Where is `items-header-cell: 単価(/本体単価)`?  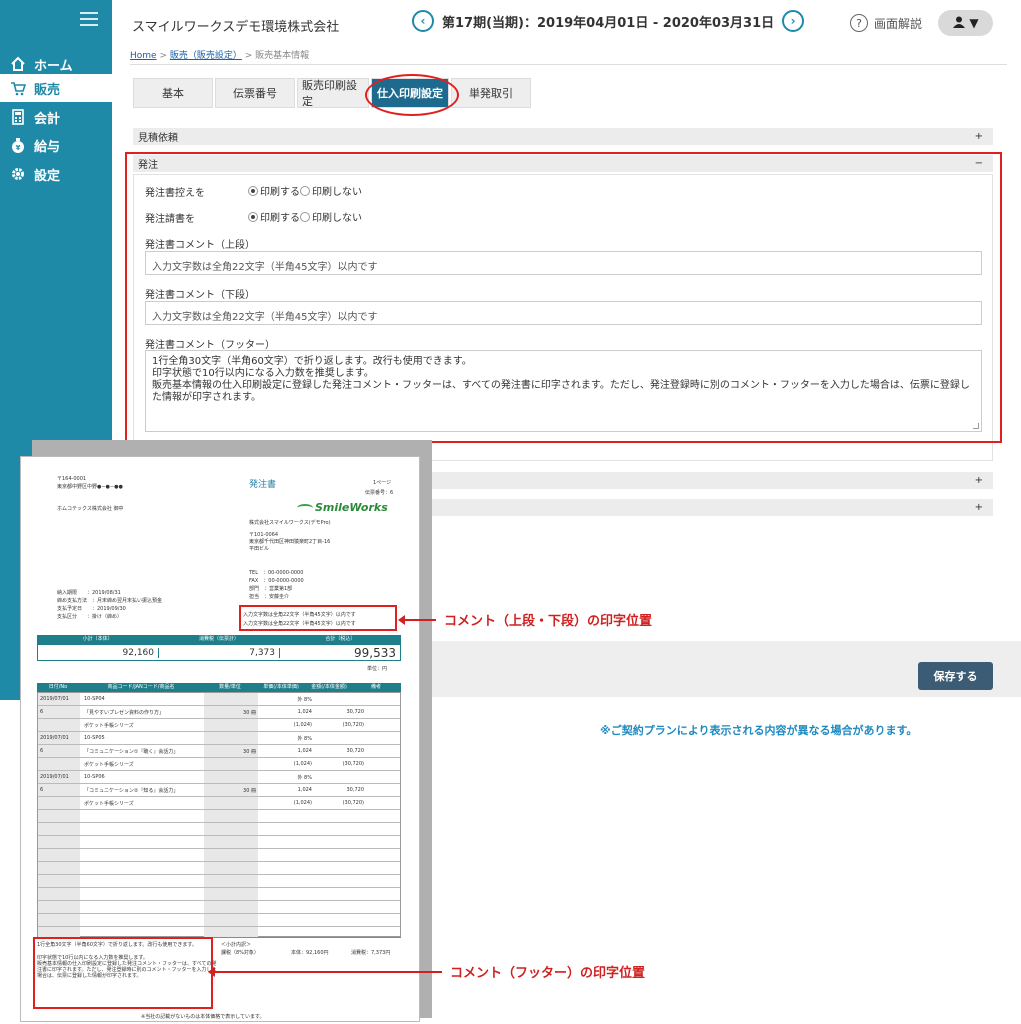
items-header-cell: 単価(/本体単価) is located at coordinates (281, 687).